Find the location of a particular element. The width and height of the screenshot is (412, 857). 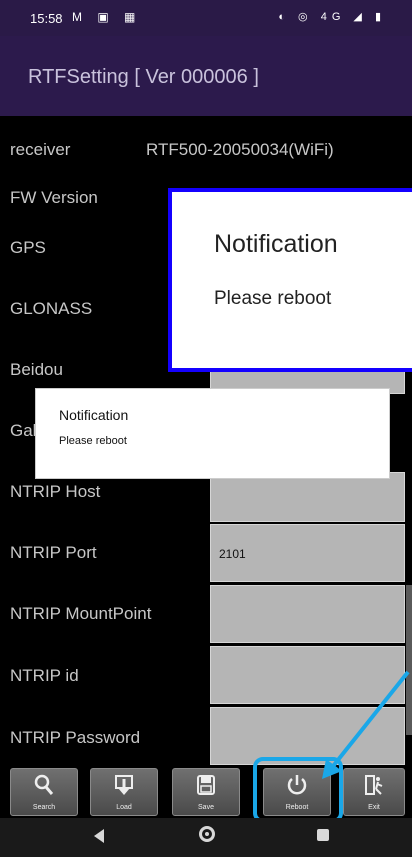

ntrip-port-field: 2101 is located at coordinates (307, 553).